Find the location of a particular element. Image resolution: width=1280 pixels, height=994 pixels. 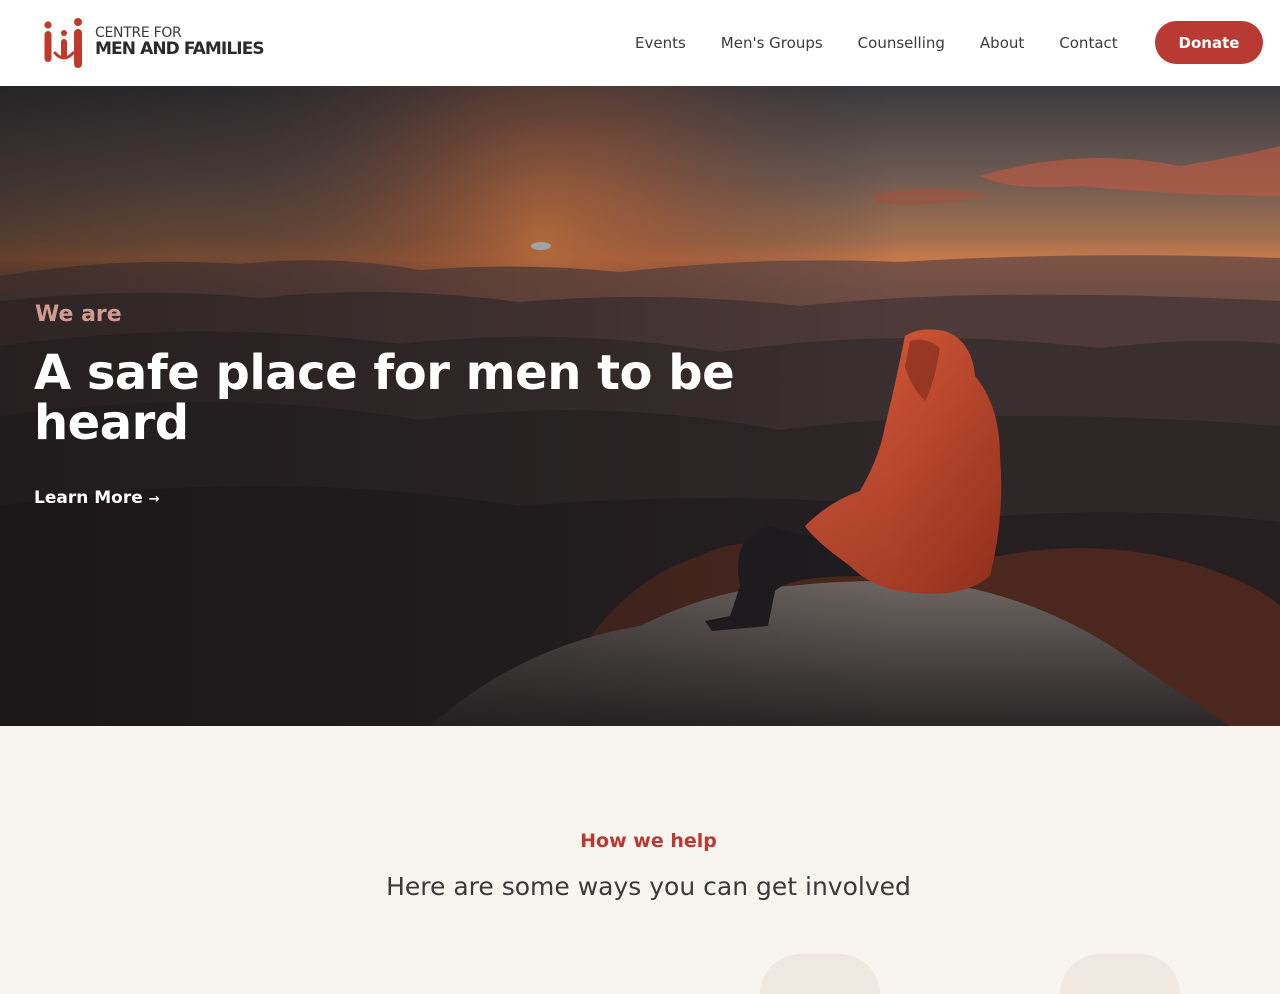

site-logo: CENTRE FOR MEN AND FAMILIES is located at coordinates (167, 43).